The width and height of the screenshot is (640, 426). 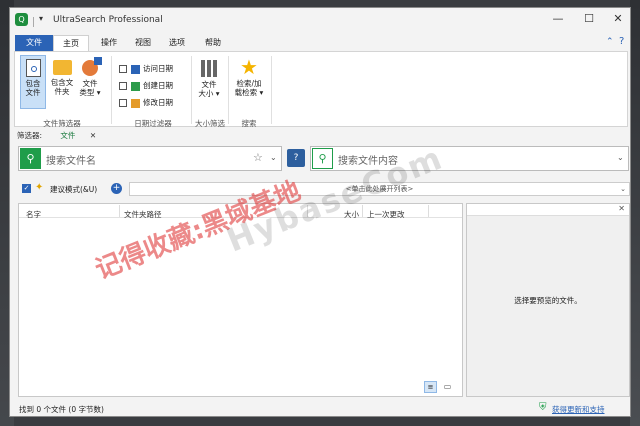 I want to click on file-size-label-1: 文件, so click(x=209, y=84).